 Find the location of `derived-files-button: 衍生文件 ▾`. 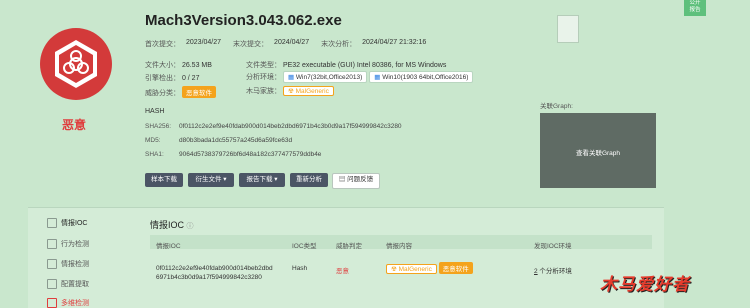

derived-files-button: 衍生文件 ▾ is located at coordinates (211, 180).